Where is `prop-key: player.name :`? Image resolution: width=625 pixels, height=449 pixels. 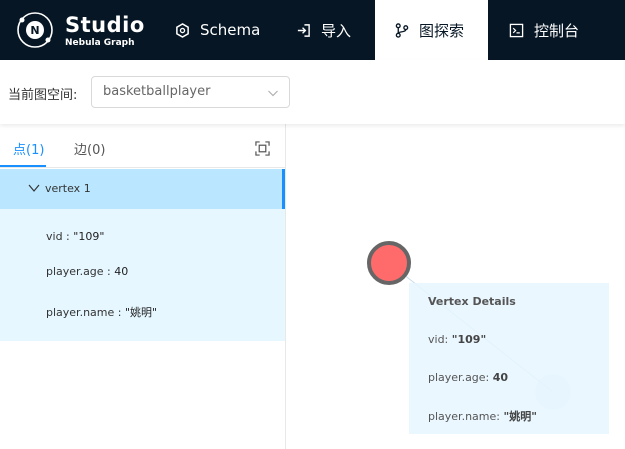
prop-key: player.name : is located at coordinates (84, 312).